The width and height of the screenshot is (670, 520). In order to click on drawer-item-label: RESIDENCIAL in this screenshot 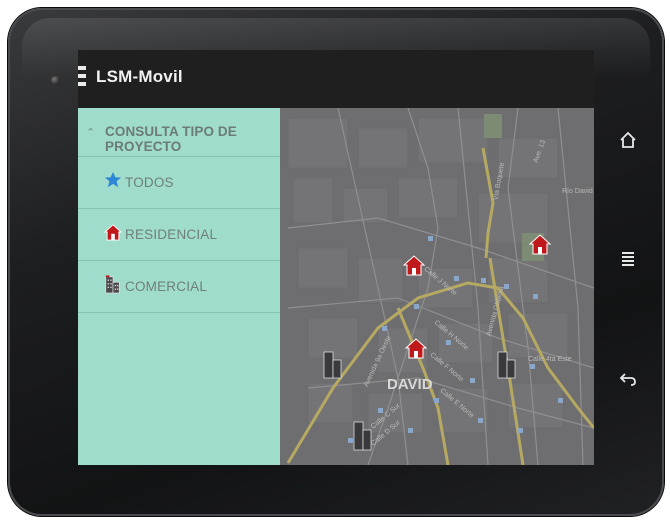, I will do `click(171, 234)`.